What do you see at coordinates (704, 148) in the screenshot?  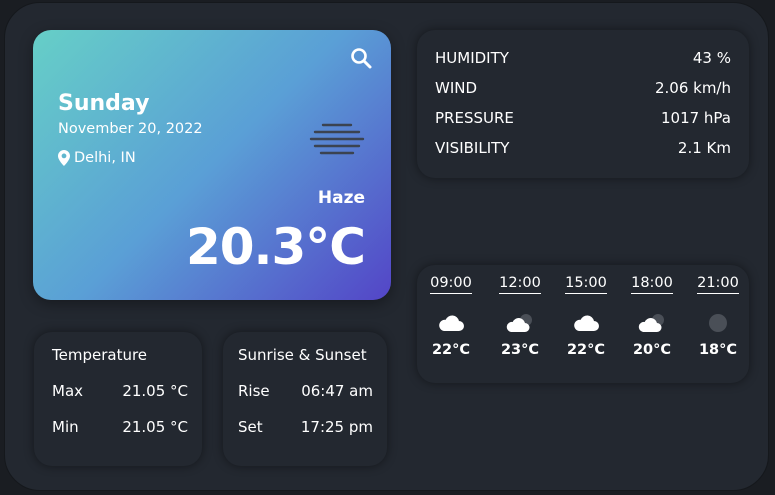 I see `stat-value: 2.1 Km` at bounding box center [704, 148].